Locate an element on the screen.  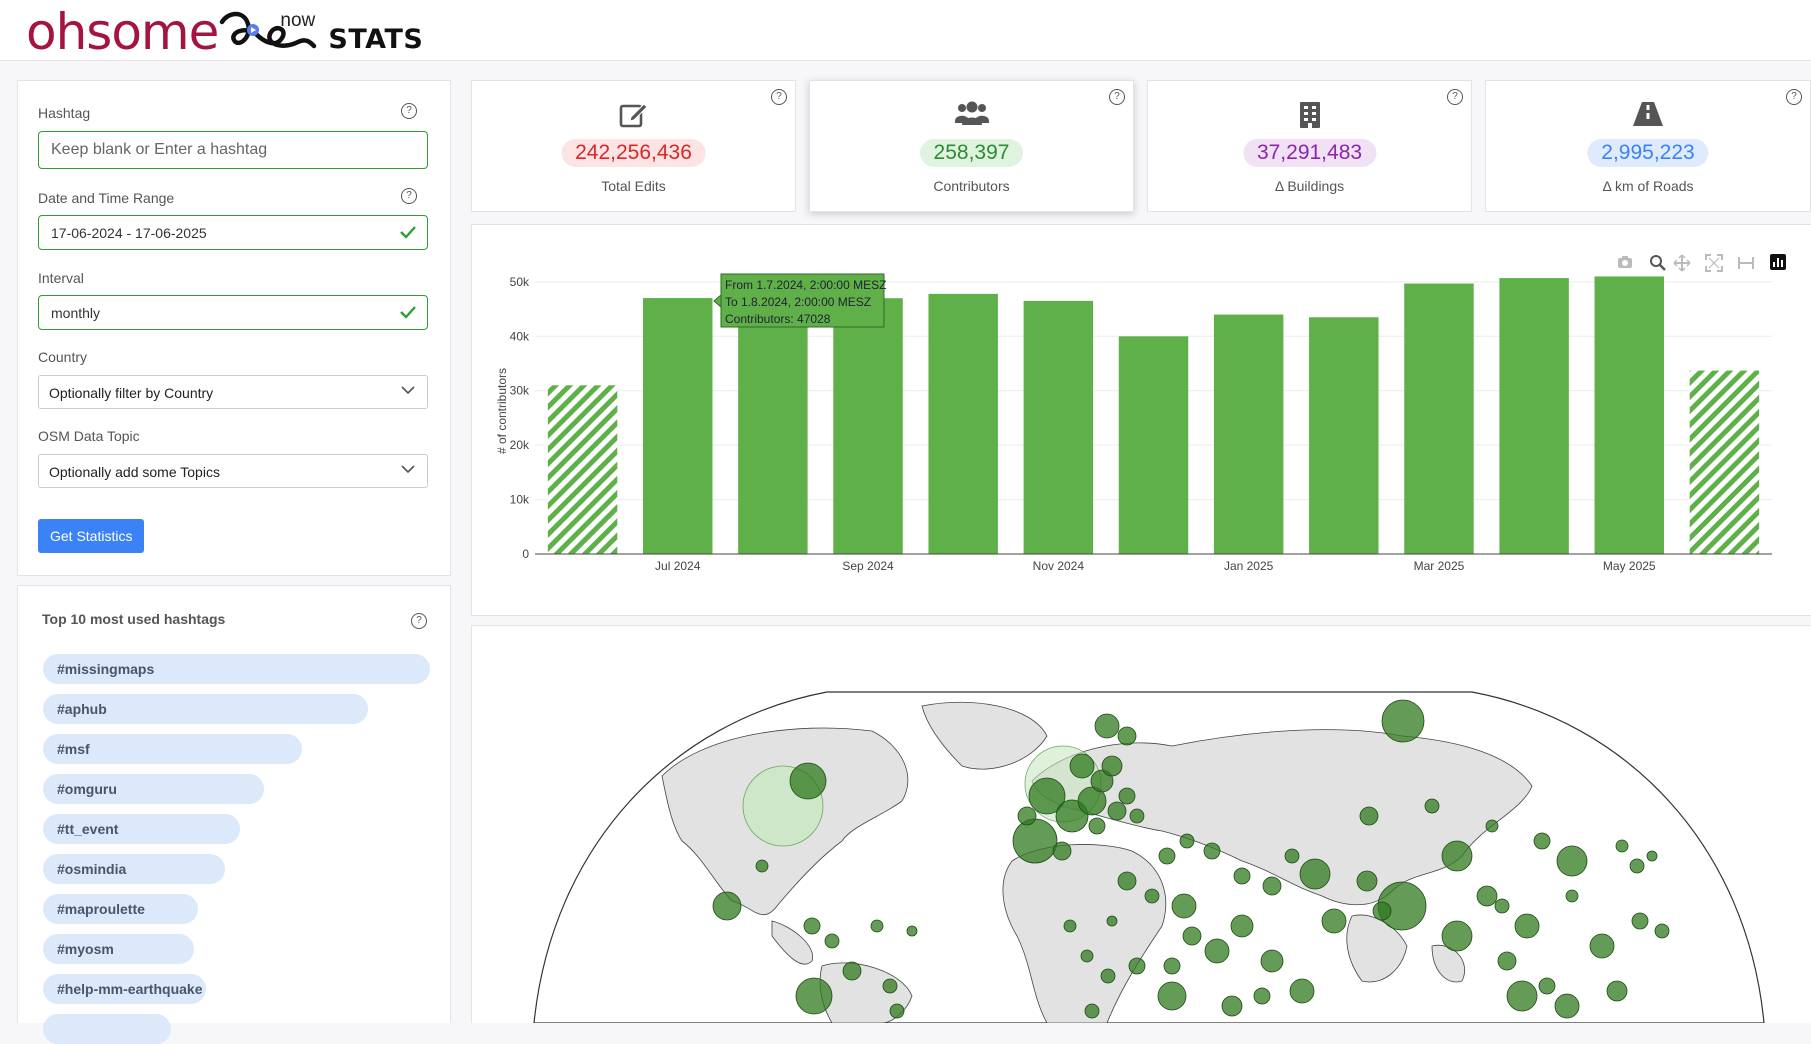
stat-label: Δ km of Roads is located at coordinates (1648, 186).